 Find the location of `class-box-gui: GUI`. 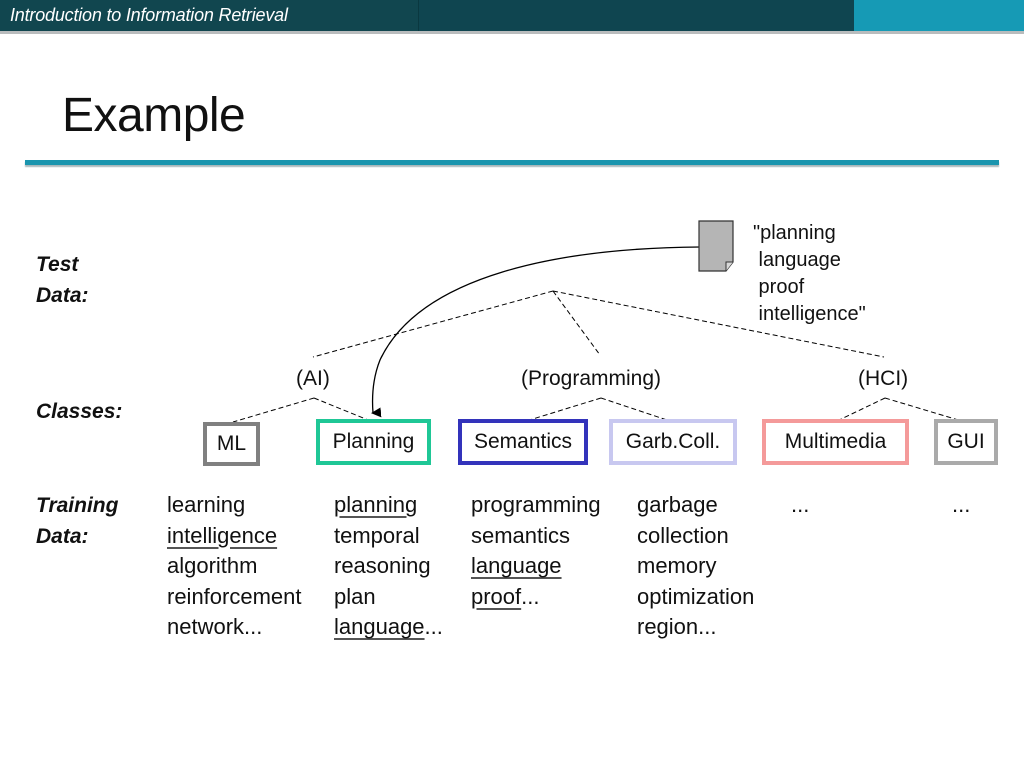

class-box-gui: GUI is located at coordinates (966, 442).